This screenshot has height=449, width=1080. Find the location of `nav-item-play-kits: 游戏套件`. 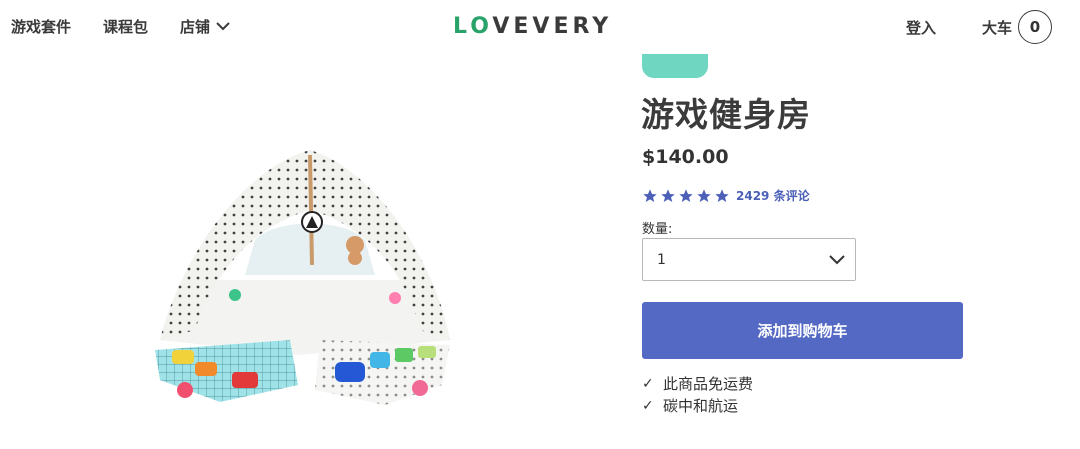

nav-item-play-kits: 游戏套件 is located at coordinates (41, 26).